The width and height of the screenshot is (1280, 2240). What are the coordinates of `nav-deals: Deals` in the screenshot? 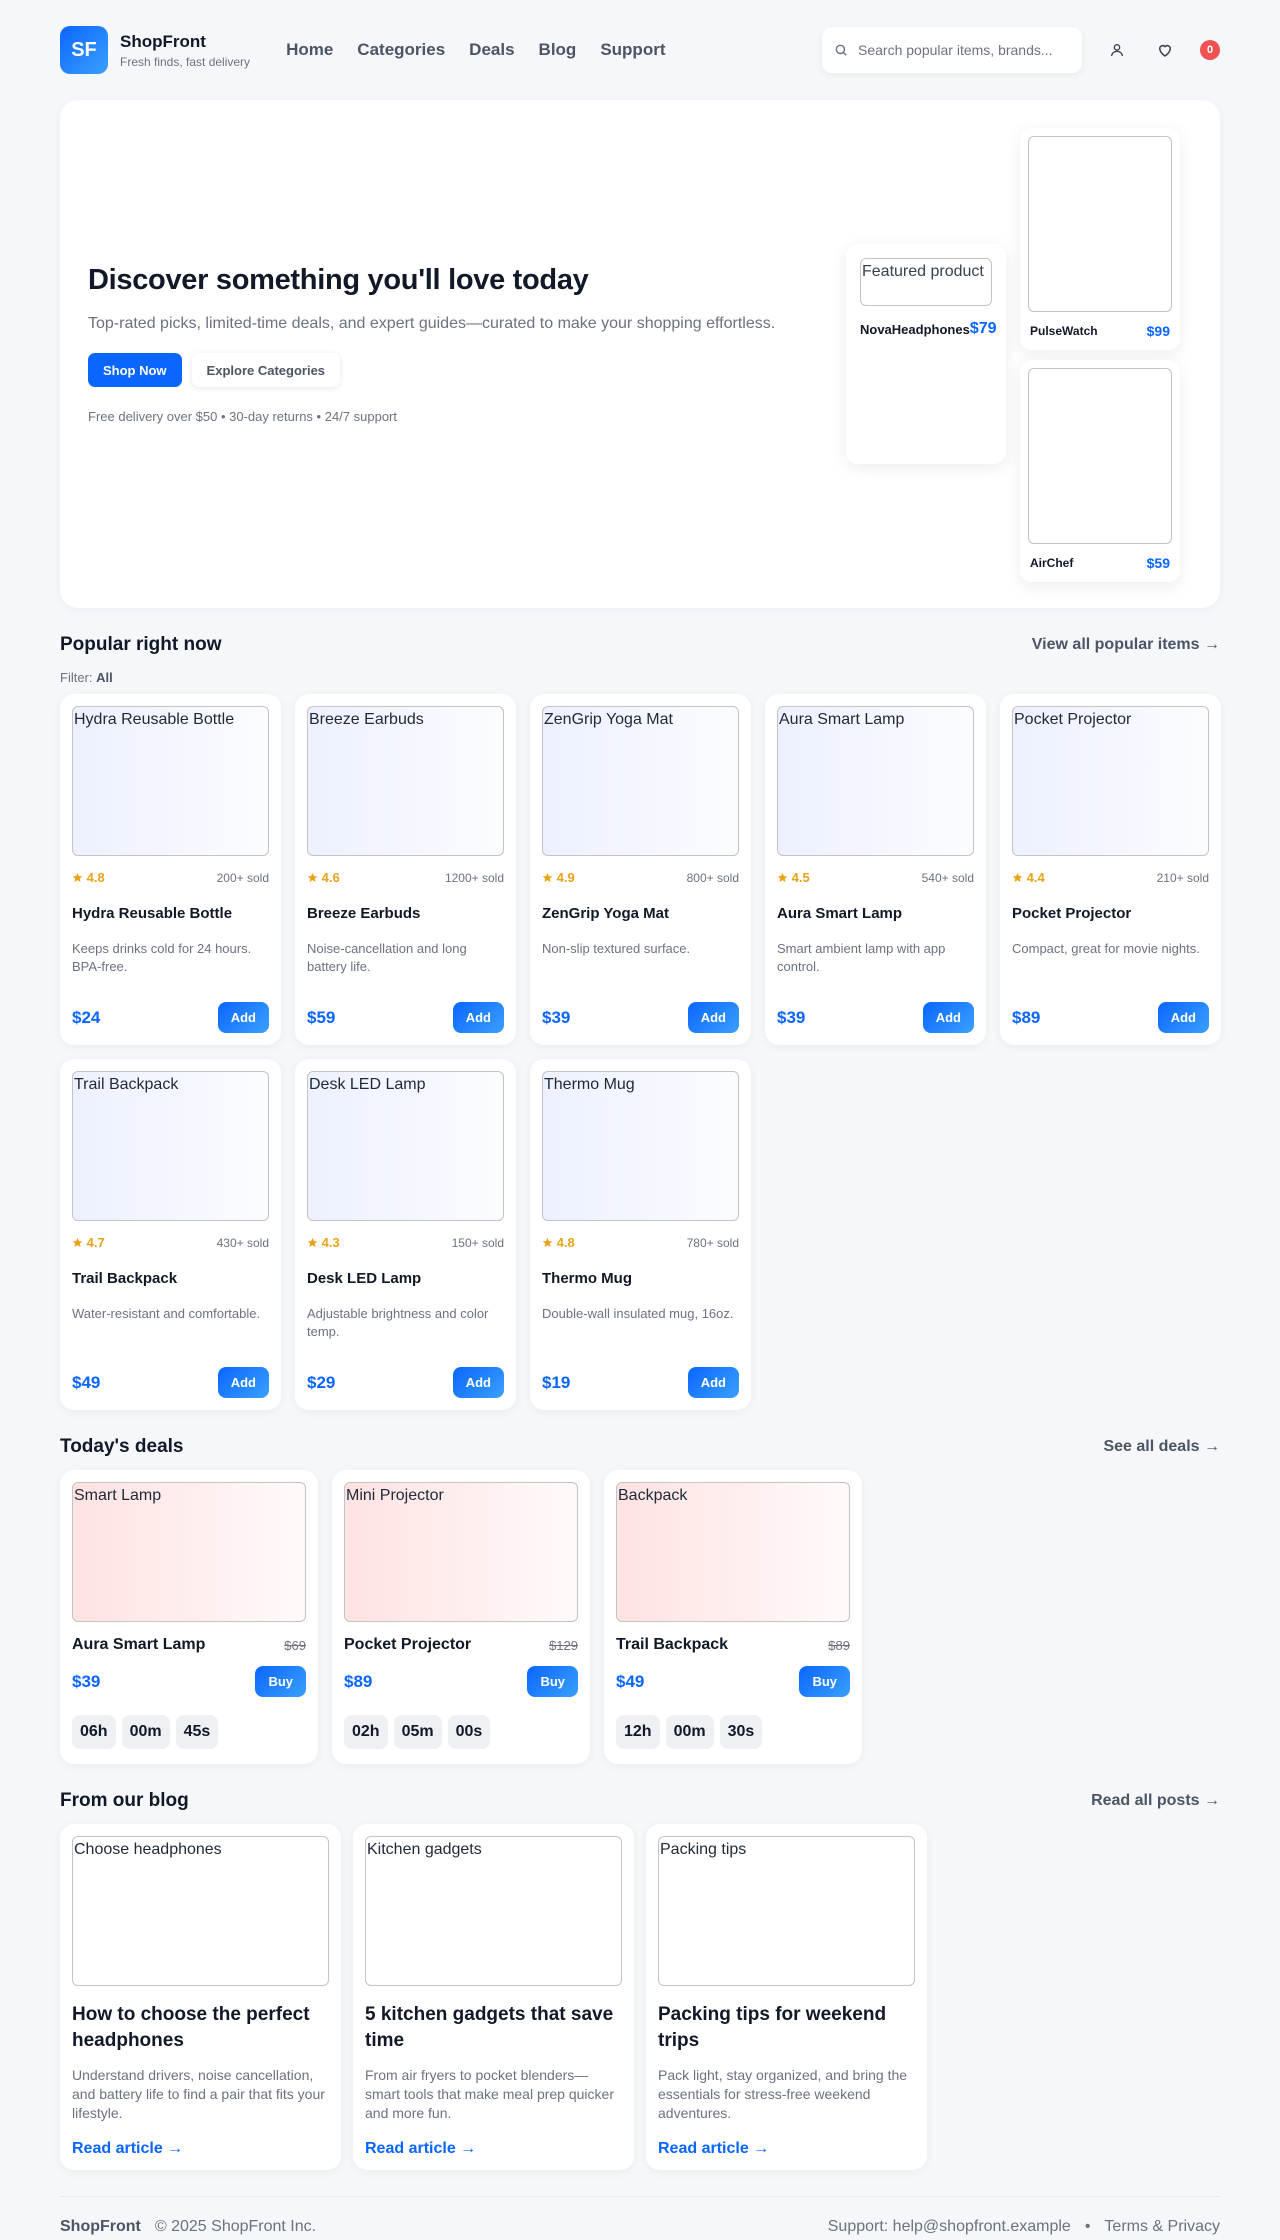 It's located at (491, 50).